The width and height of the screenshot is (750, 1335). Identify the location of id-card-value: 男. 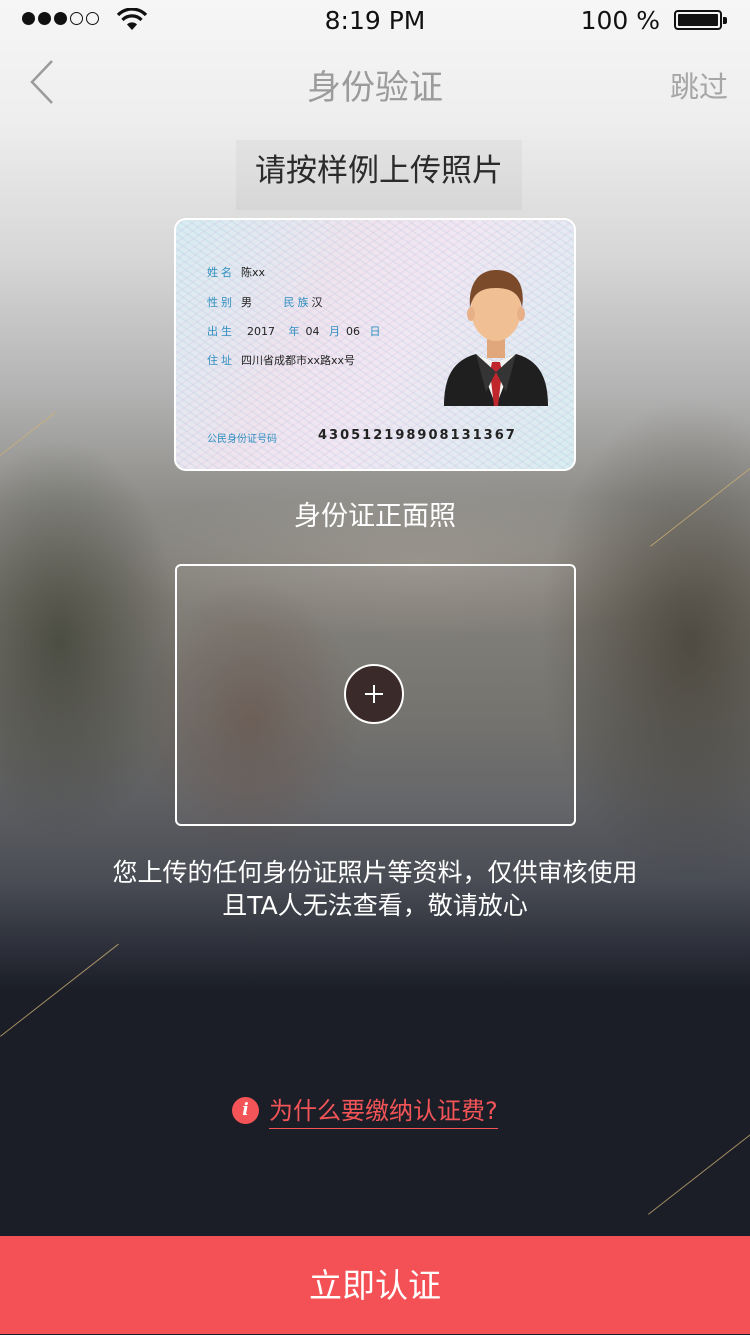
(246, 302).